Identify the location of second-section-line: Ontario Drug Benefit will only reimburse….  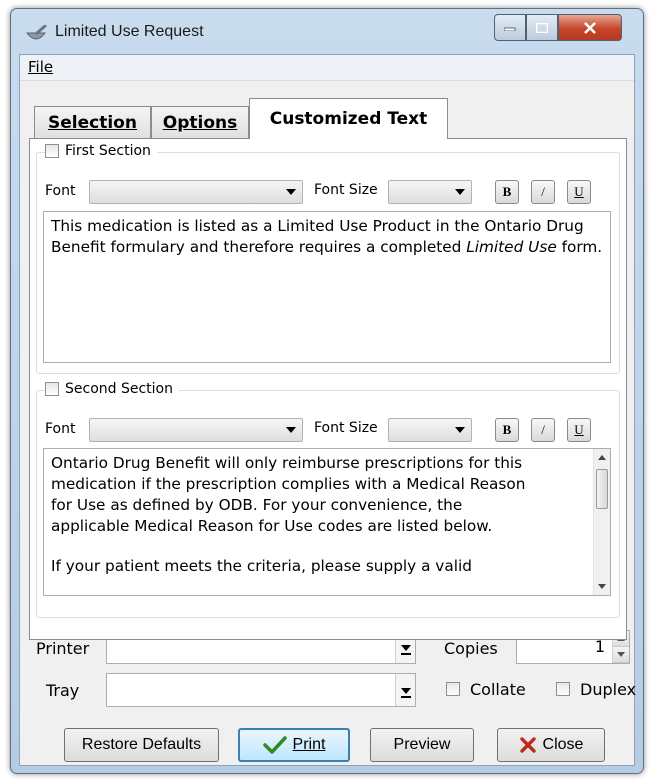
(287, 463).